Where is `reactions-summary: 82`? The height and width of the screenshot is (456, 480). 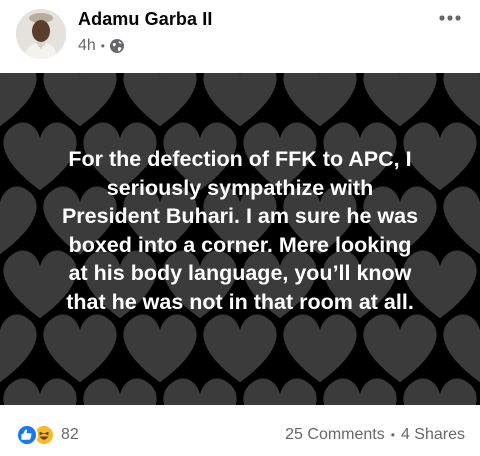 reactions-summary: 82 is located at coordinates (47, 435).